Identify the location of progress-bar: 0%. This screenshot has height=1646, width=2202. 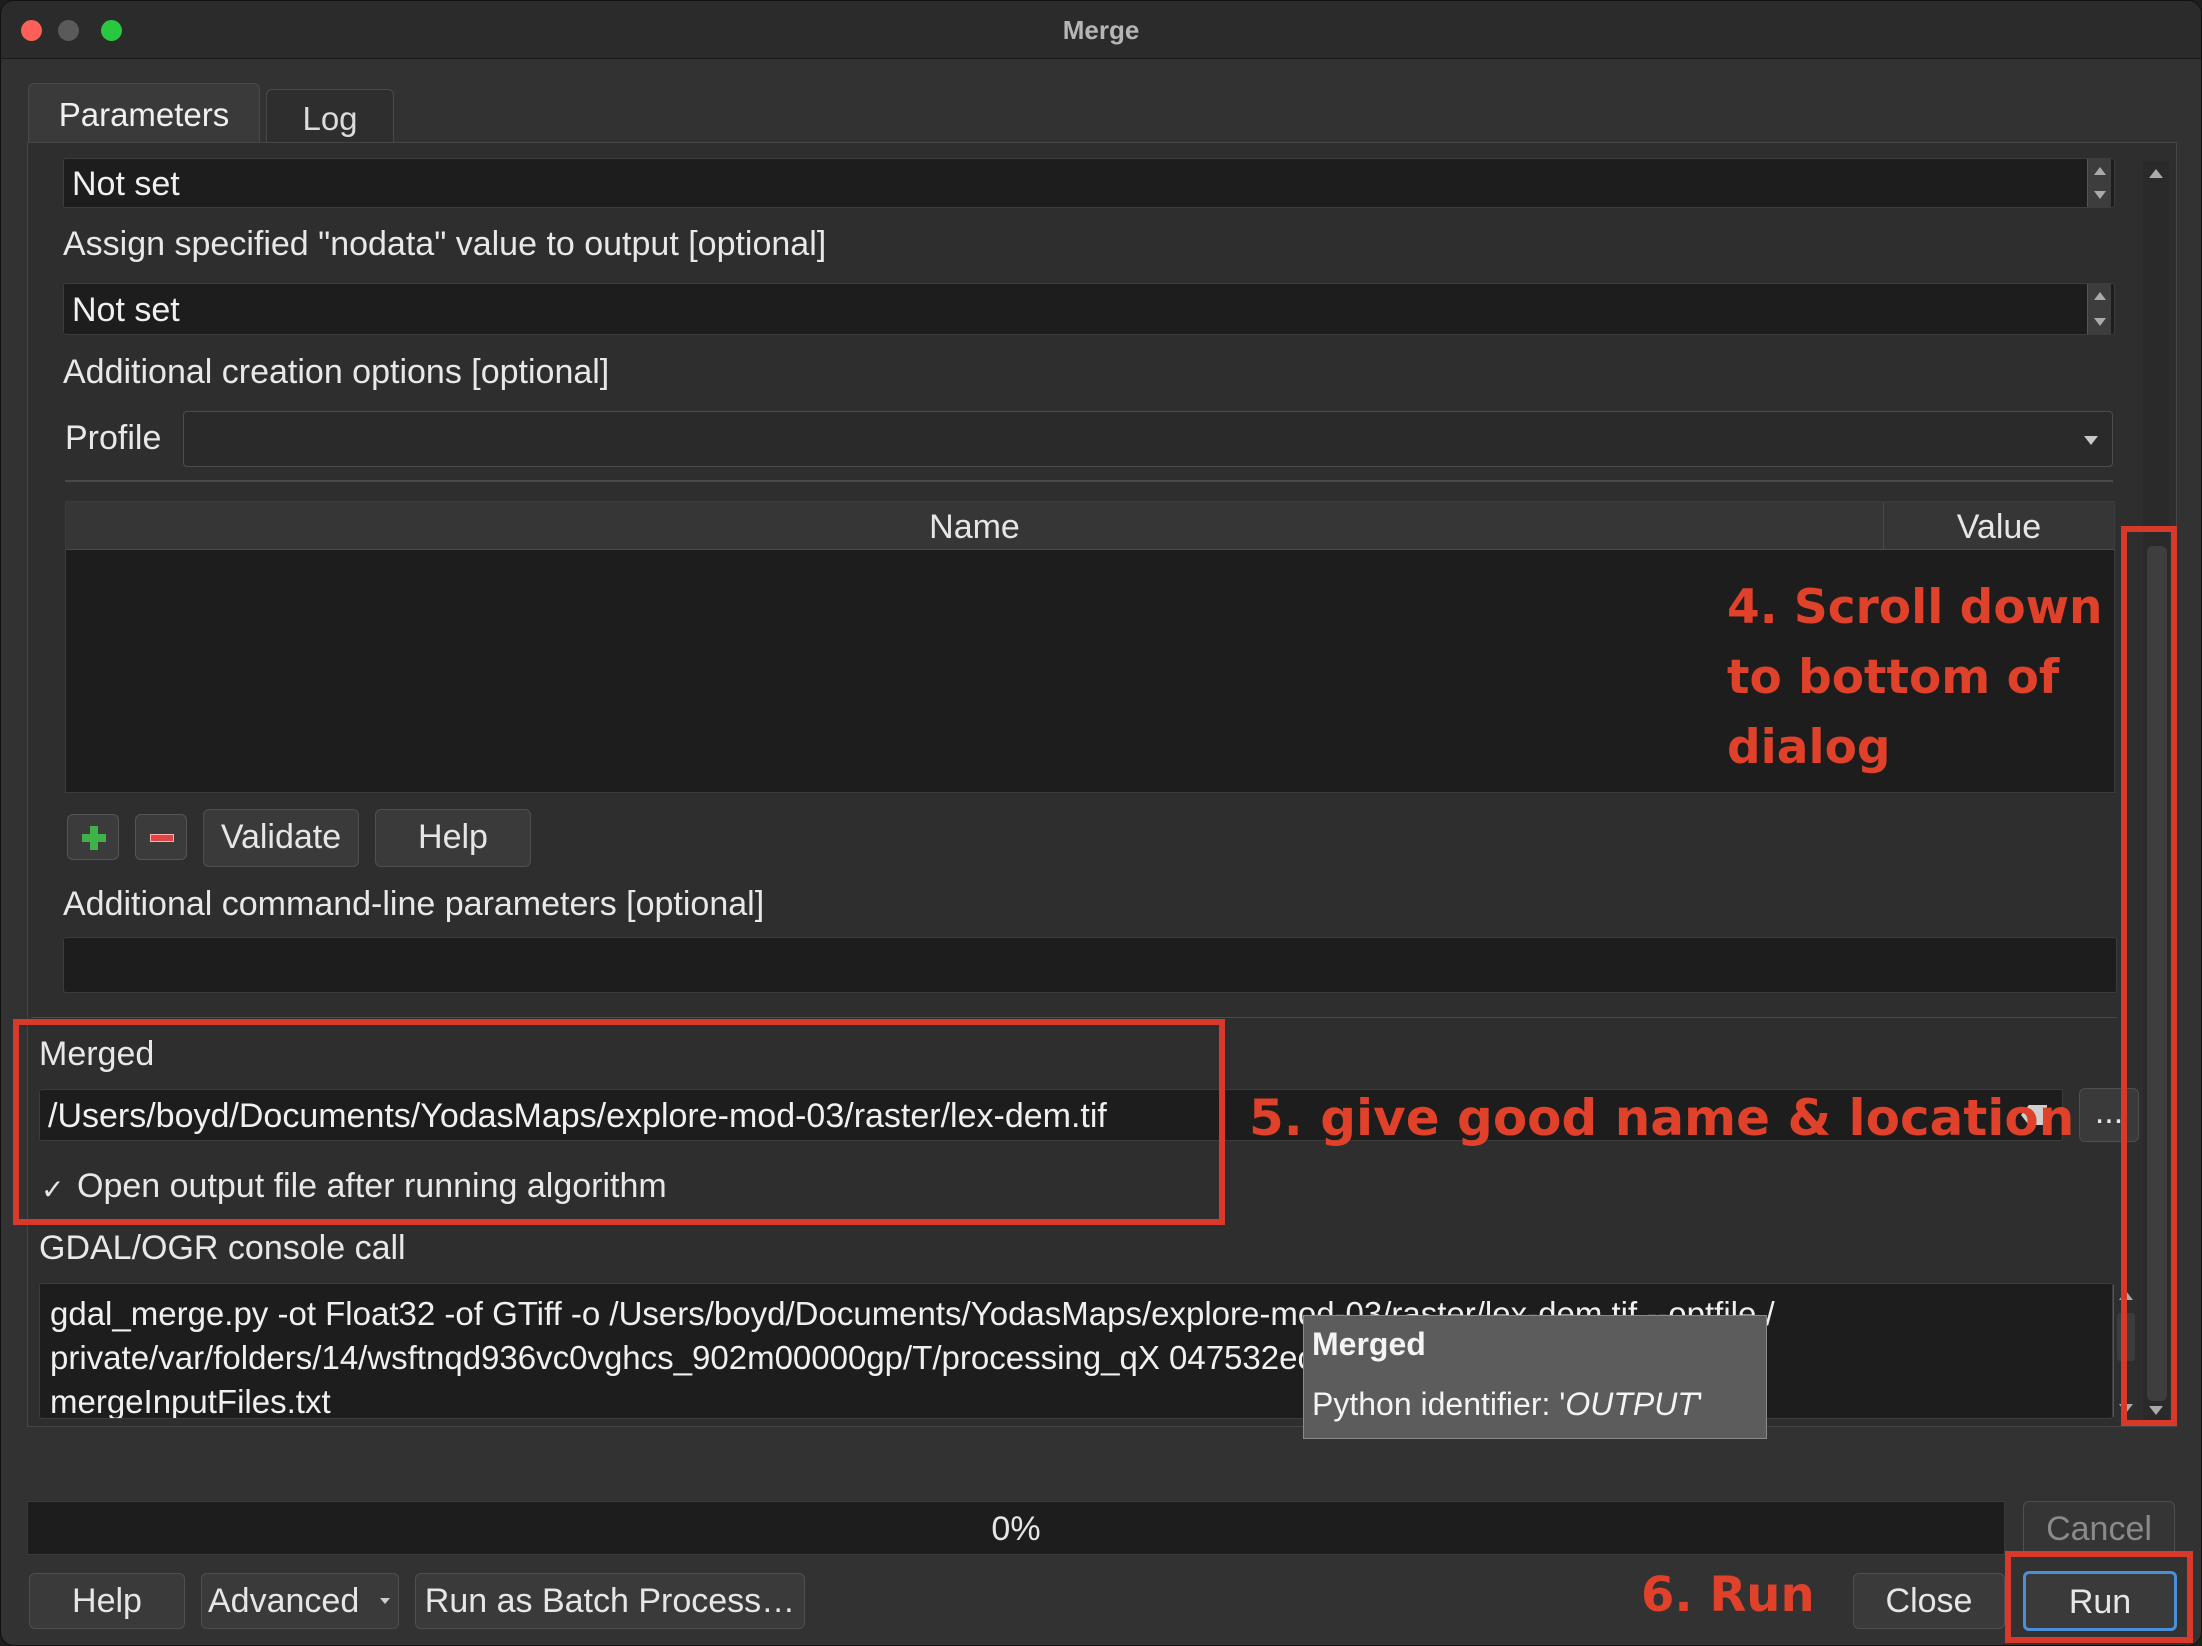
(1016, 1528).